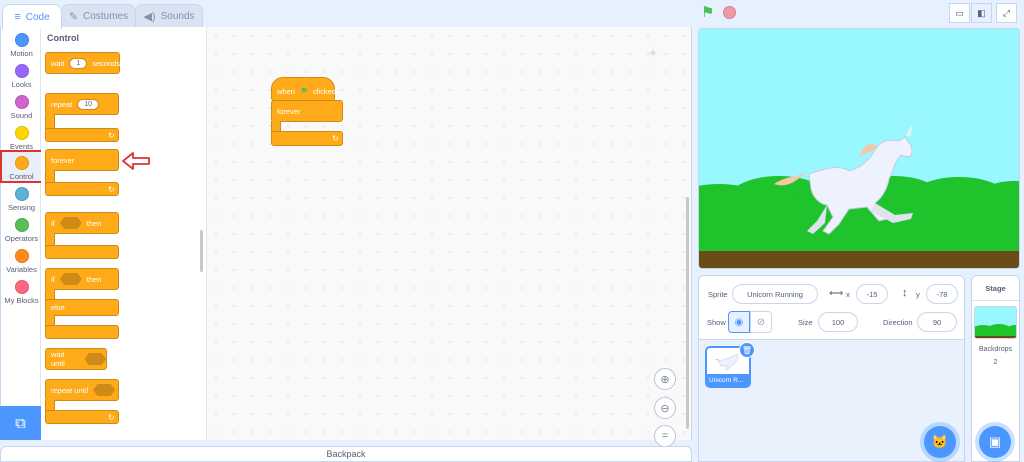  I want to click on zoom-out-icon: ⊖, so click(665, 408).